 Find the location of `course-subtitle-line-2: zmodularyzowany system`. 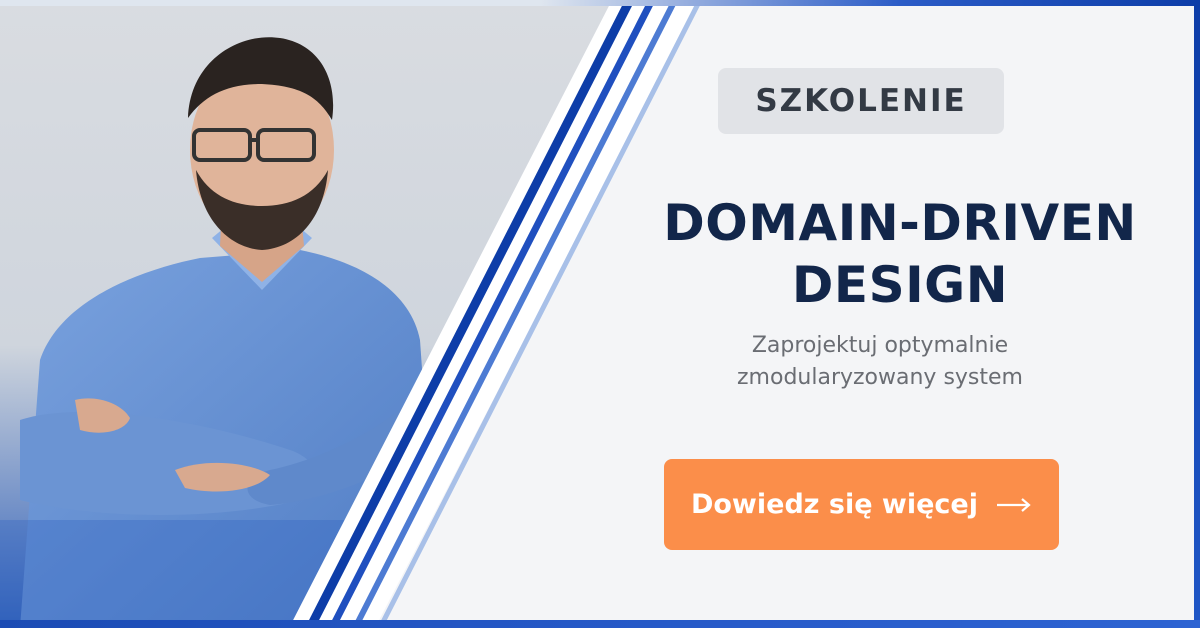

course-subtitle-line-2: zmodularyzowany system is located at coordinates (880, 377).